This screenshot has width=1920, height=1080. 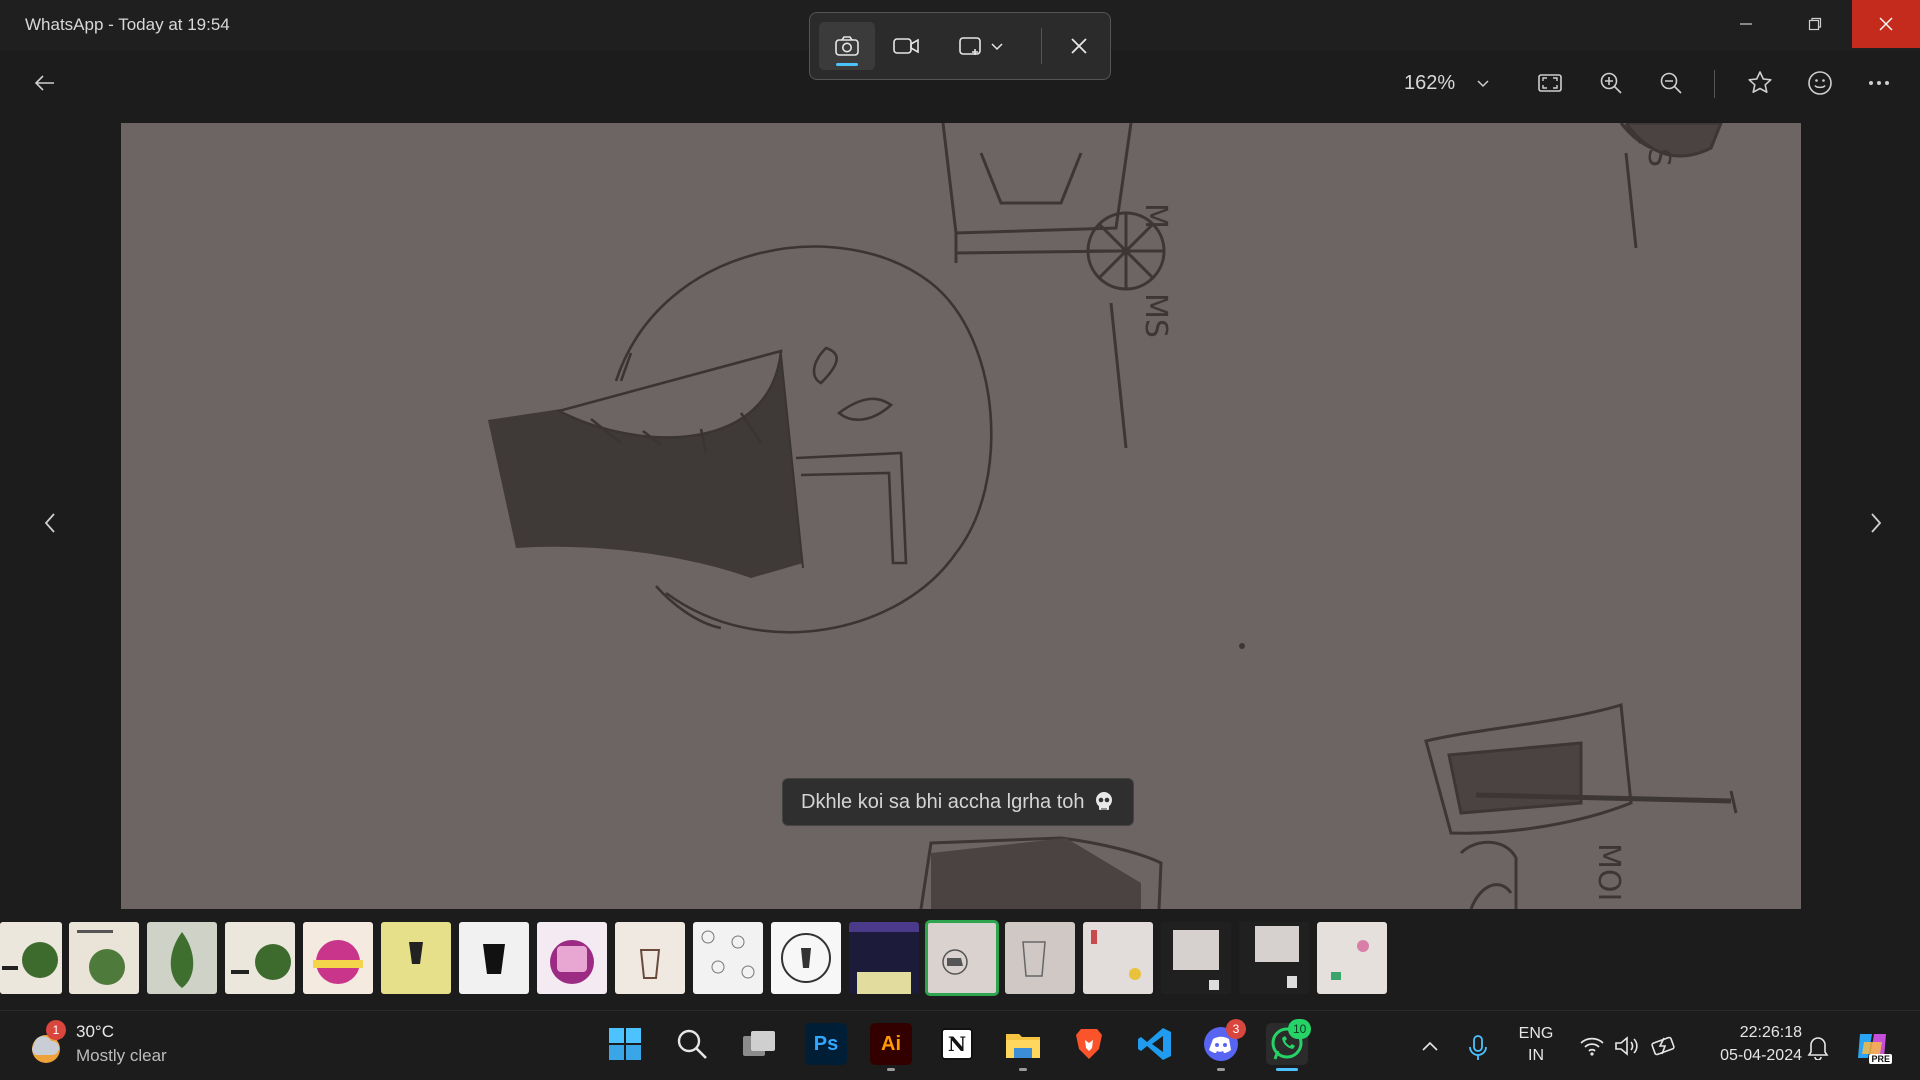 I want to click on clock: 22:26:18 05-04-2024, so click(x=1747, y=1044).